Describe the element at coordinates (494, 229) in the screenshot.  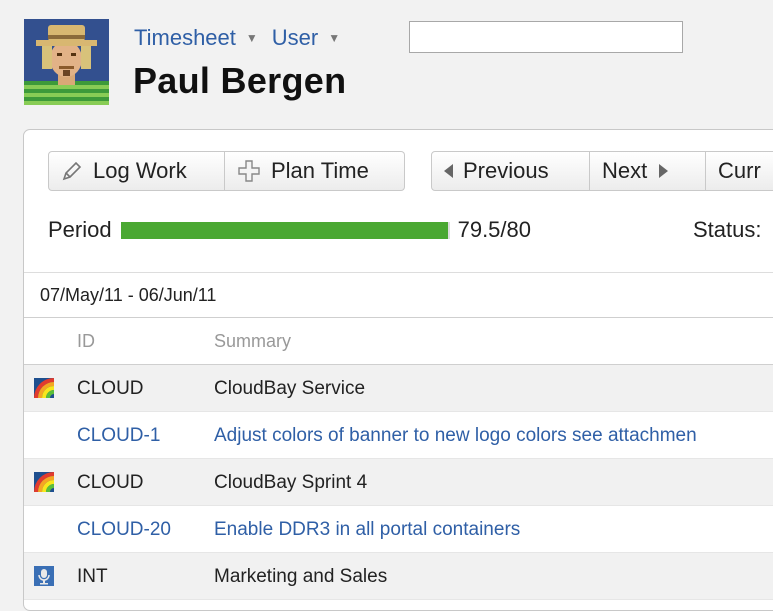
I see `period-value: 79.5/80` at that location.